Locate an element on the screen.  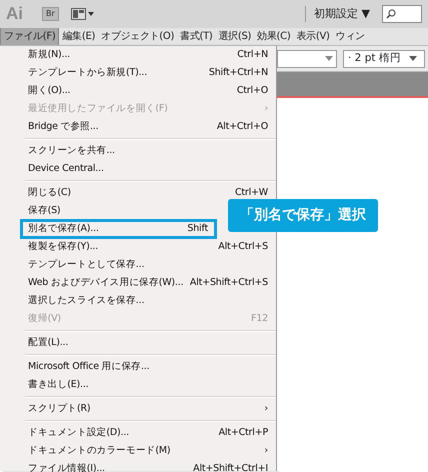
menu-label: 復帰(V) is located at coordinates (44, 319).